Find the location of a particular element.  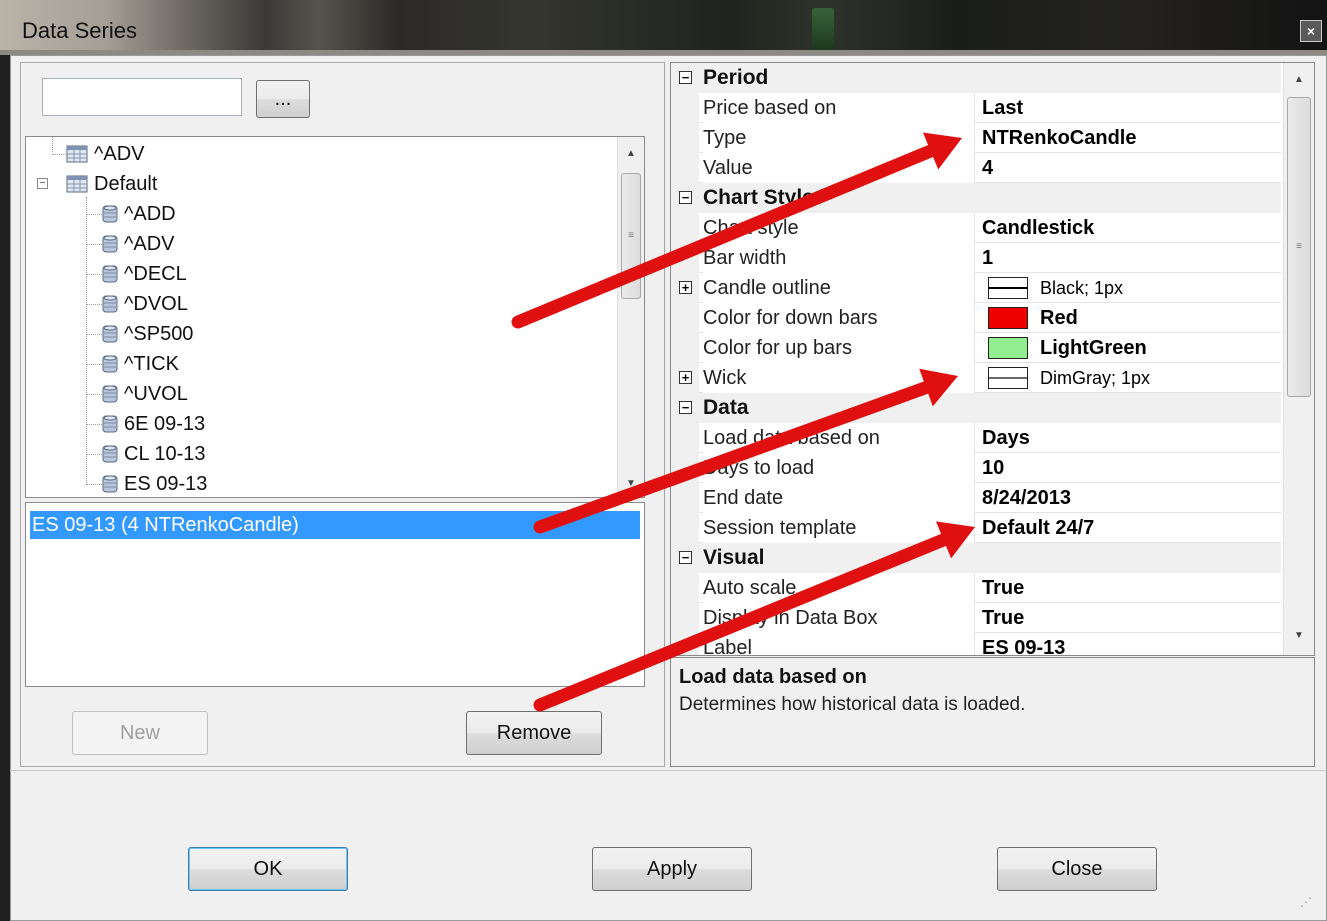

tree-scrollbar: ▲ ≡ ▼ is located at coordinates (630, 317).